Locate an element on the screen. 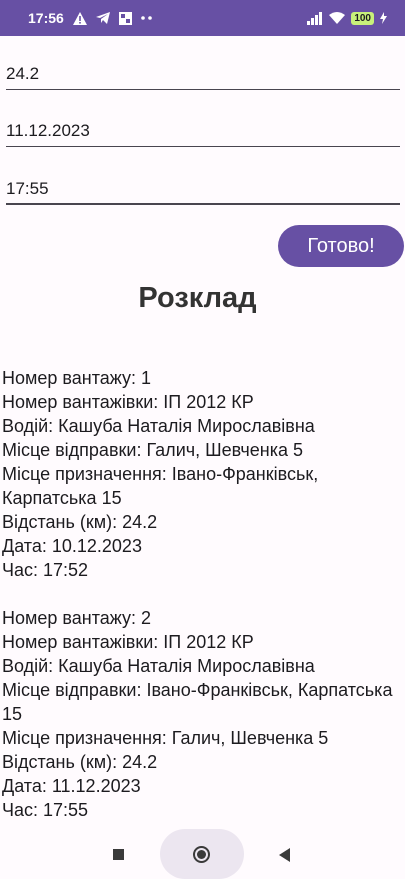  telegram-icon is located at coordinates (102, 18).